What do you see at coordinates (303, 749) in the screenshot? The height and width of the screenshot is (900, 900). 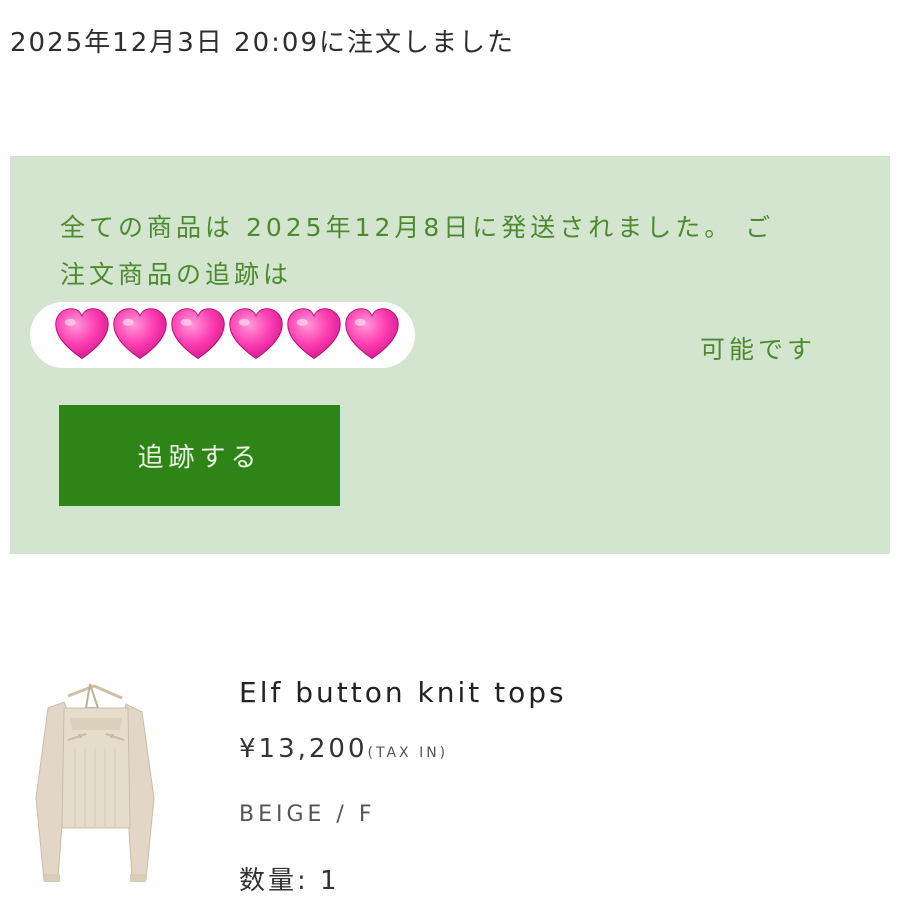 I see `price-value: ¥13,200` at bounding box center [303, 749].